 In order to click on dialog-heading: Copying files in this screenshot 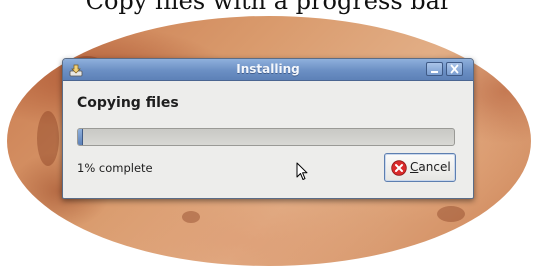, I will do `click(128, 103)`.